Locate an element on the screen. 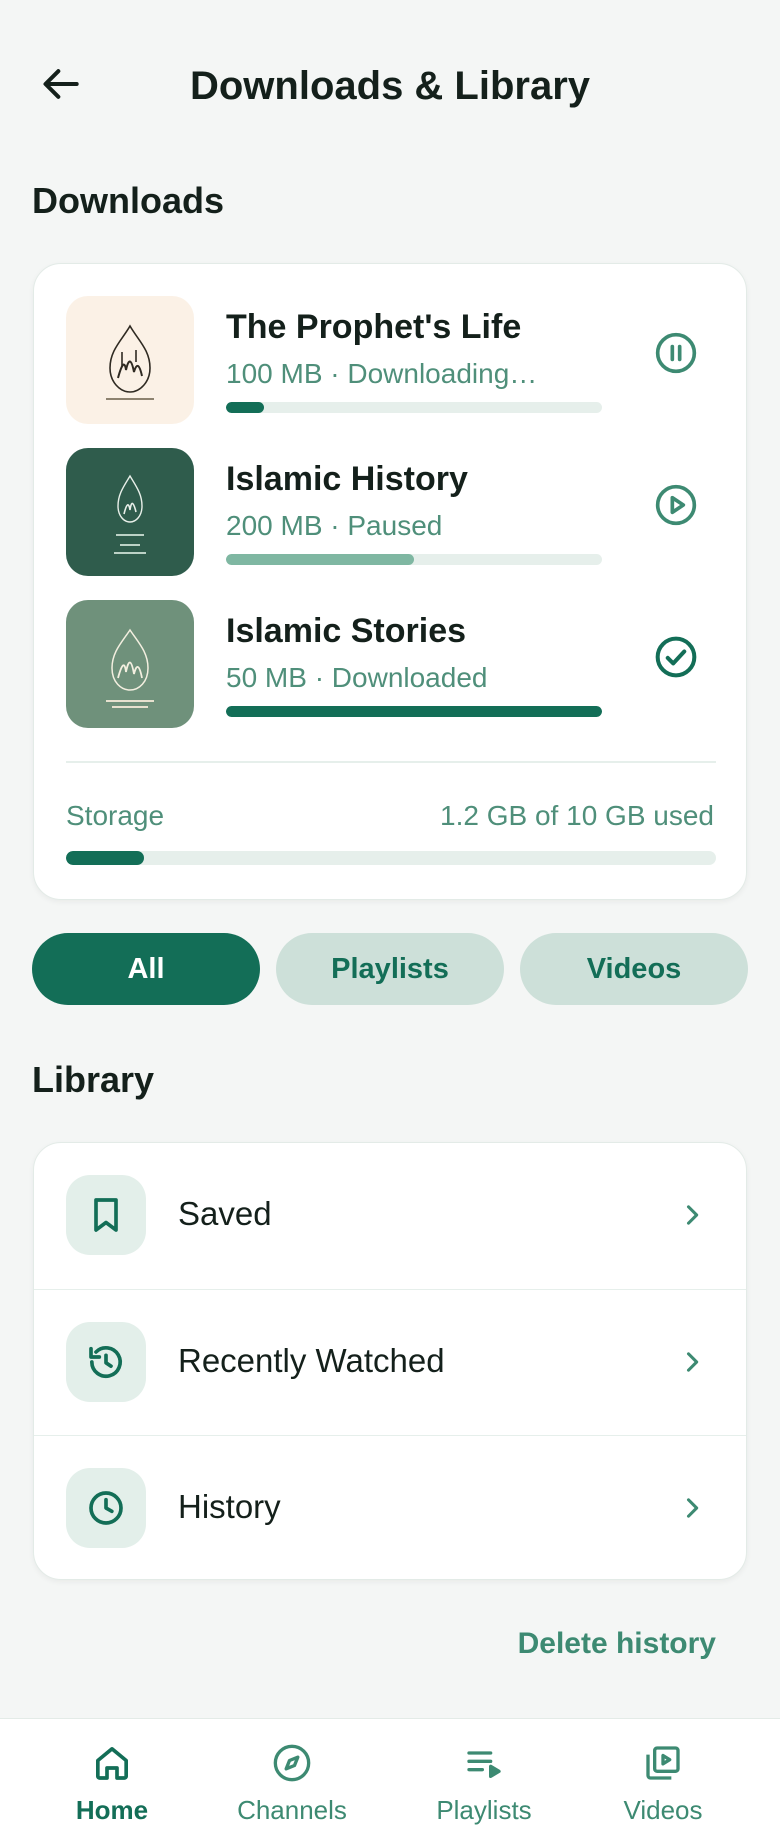 The height and width of the screenshot is (1838, 780). downloads-section-title: Downloads is located at coordinates (128, 200).